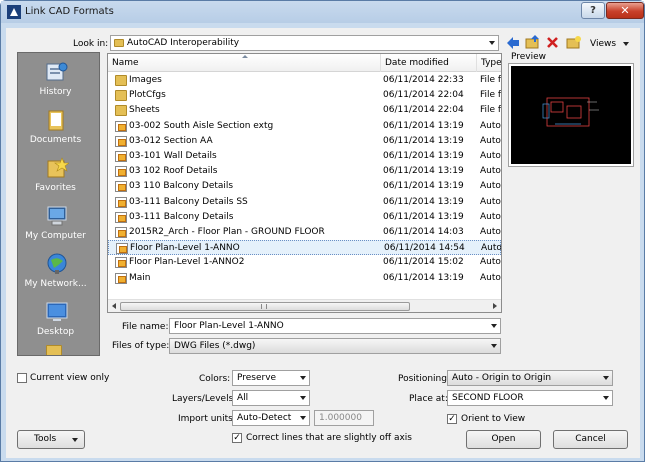 The image size is (645, 462). I want to click on file-row: Main 06/11/2014 13:19 Auto, so click(304, 278).